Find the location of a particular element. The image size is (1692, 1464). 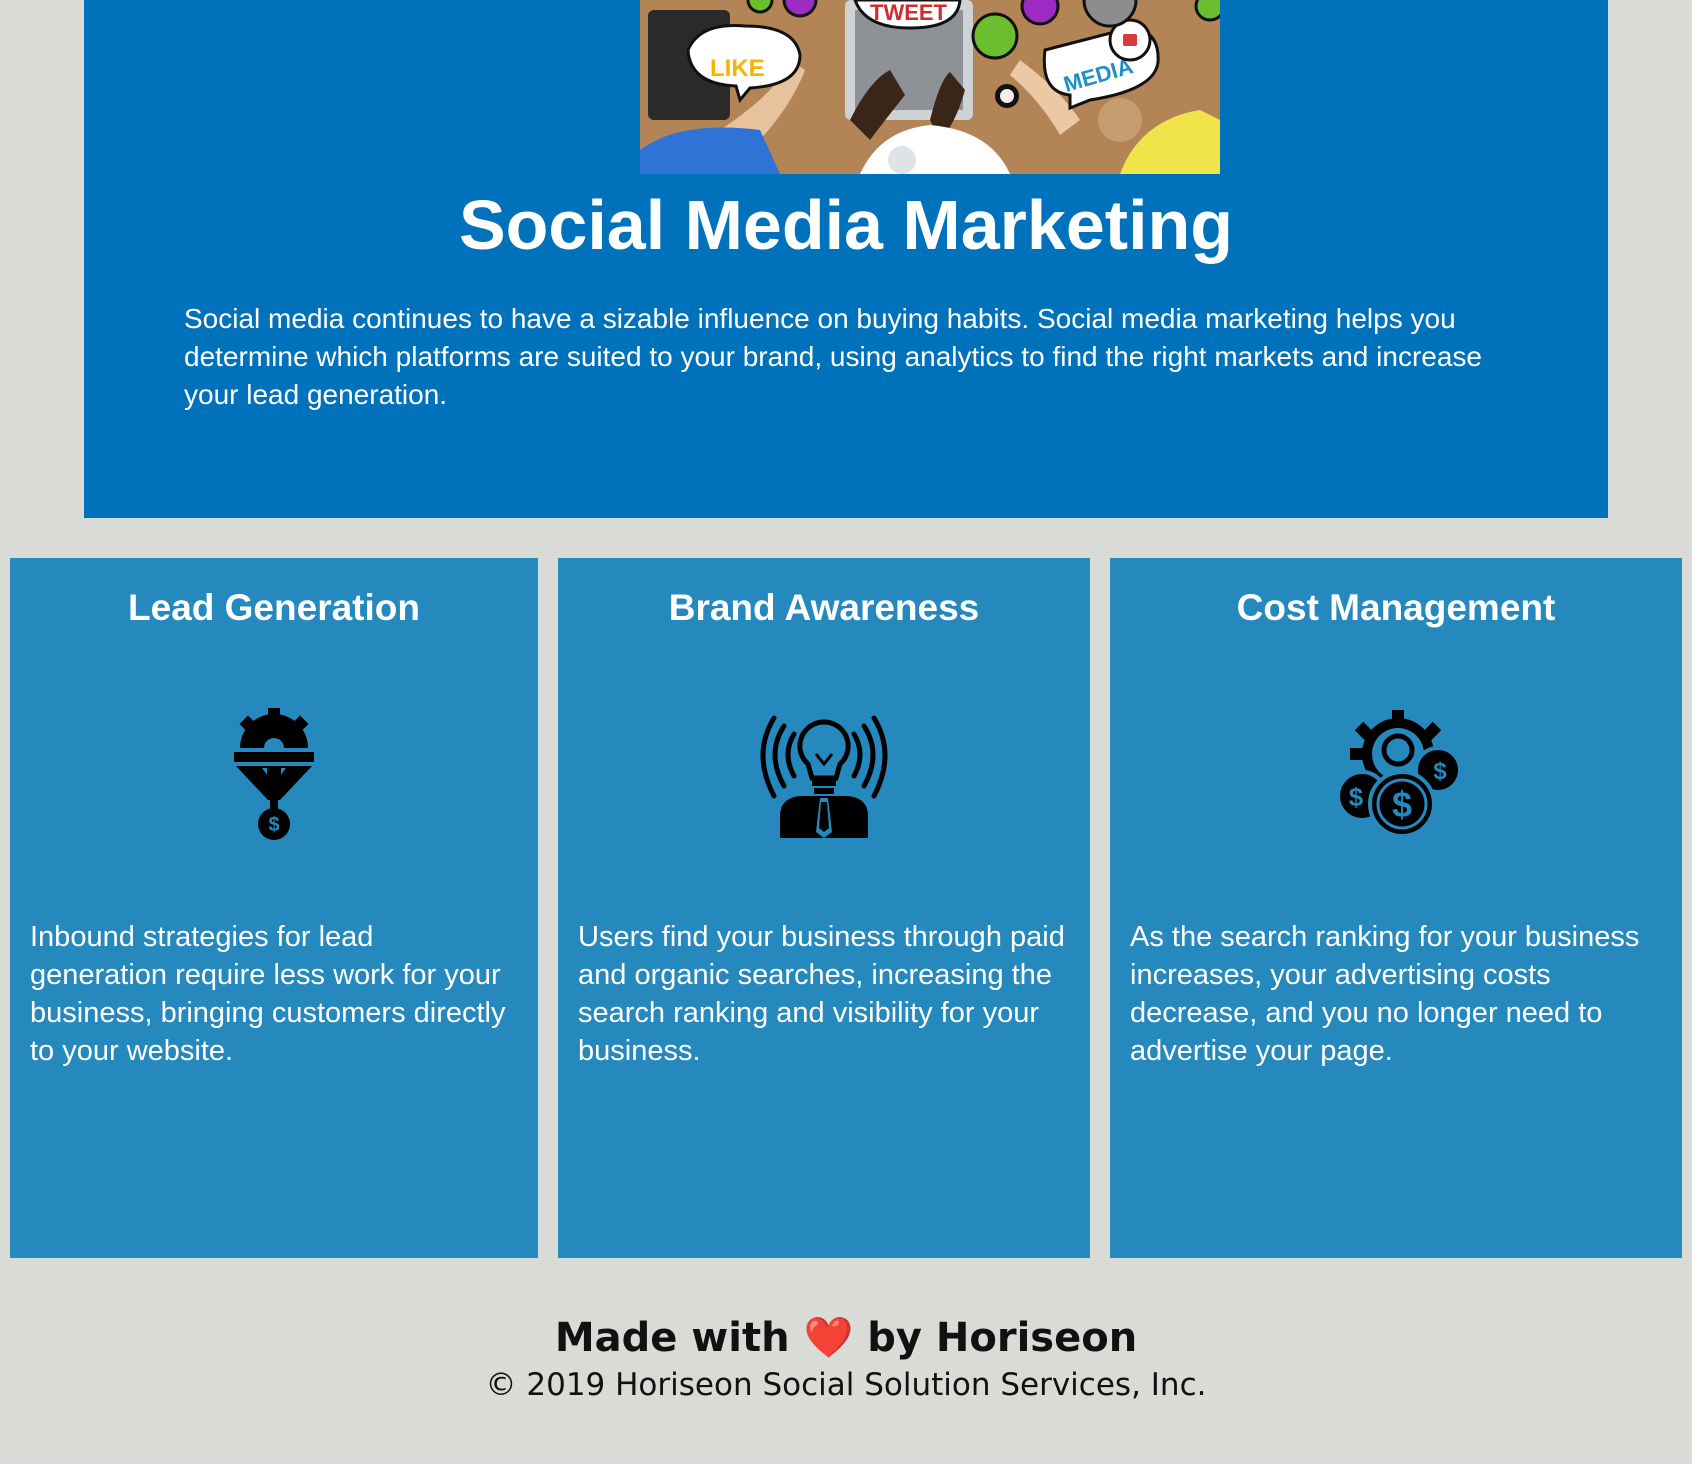

footer-by-horiseon: by Horiseon is located at coordinates (1002, 1338).